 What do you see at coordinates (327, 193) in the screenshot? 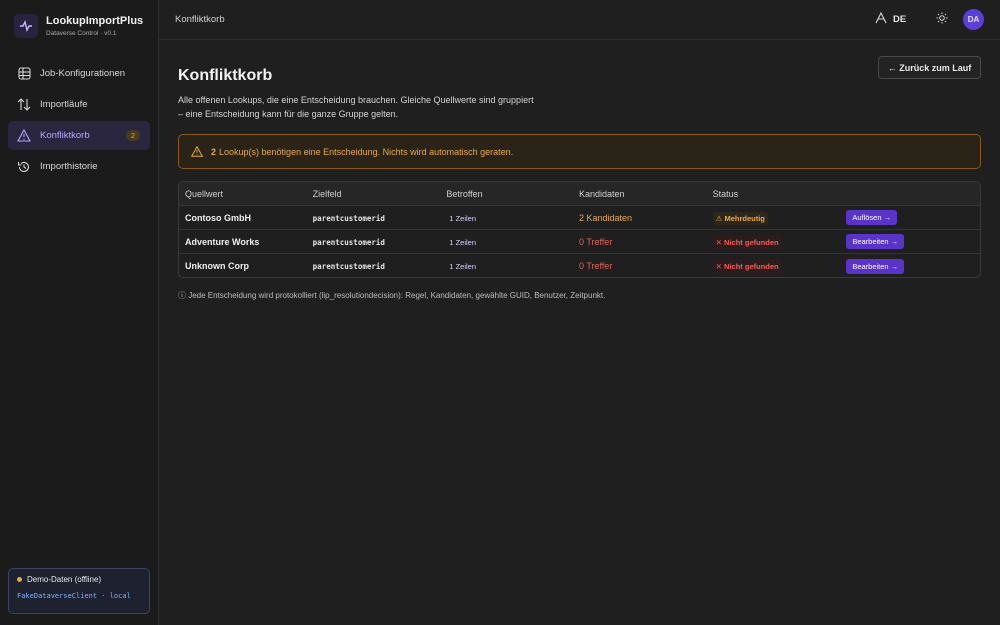
I see `column-header-field: Zielfeld` at bounding box center [327, 193].